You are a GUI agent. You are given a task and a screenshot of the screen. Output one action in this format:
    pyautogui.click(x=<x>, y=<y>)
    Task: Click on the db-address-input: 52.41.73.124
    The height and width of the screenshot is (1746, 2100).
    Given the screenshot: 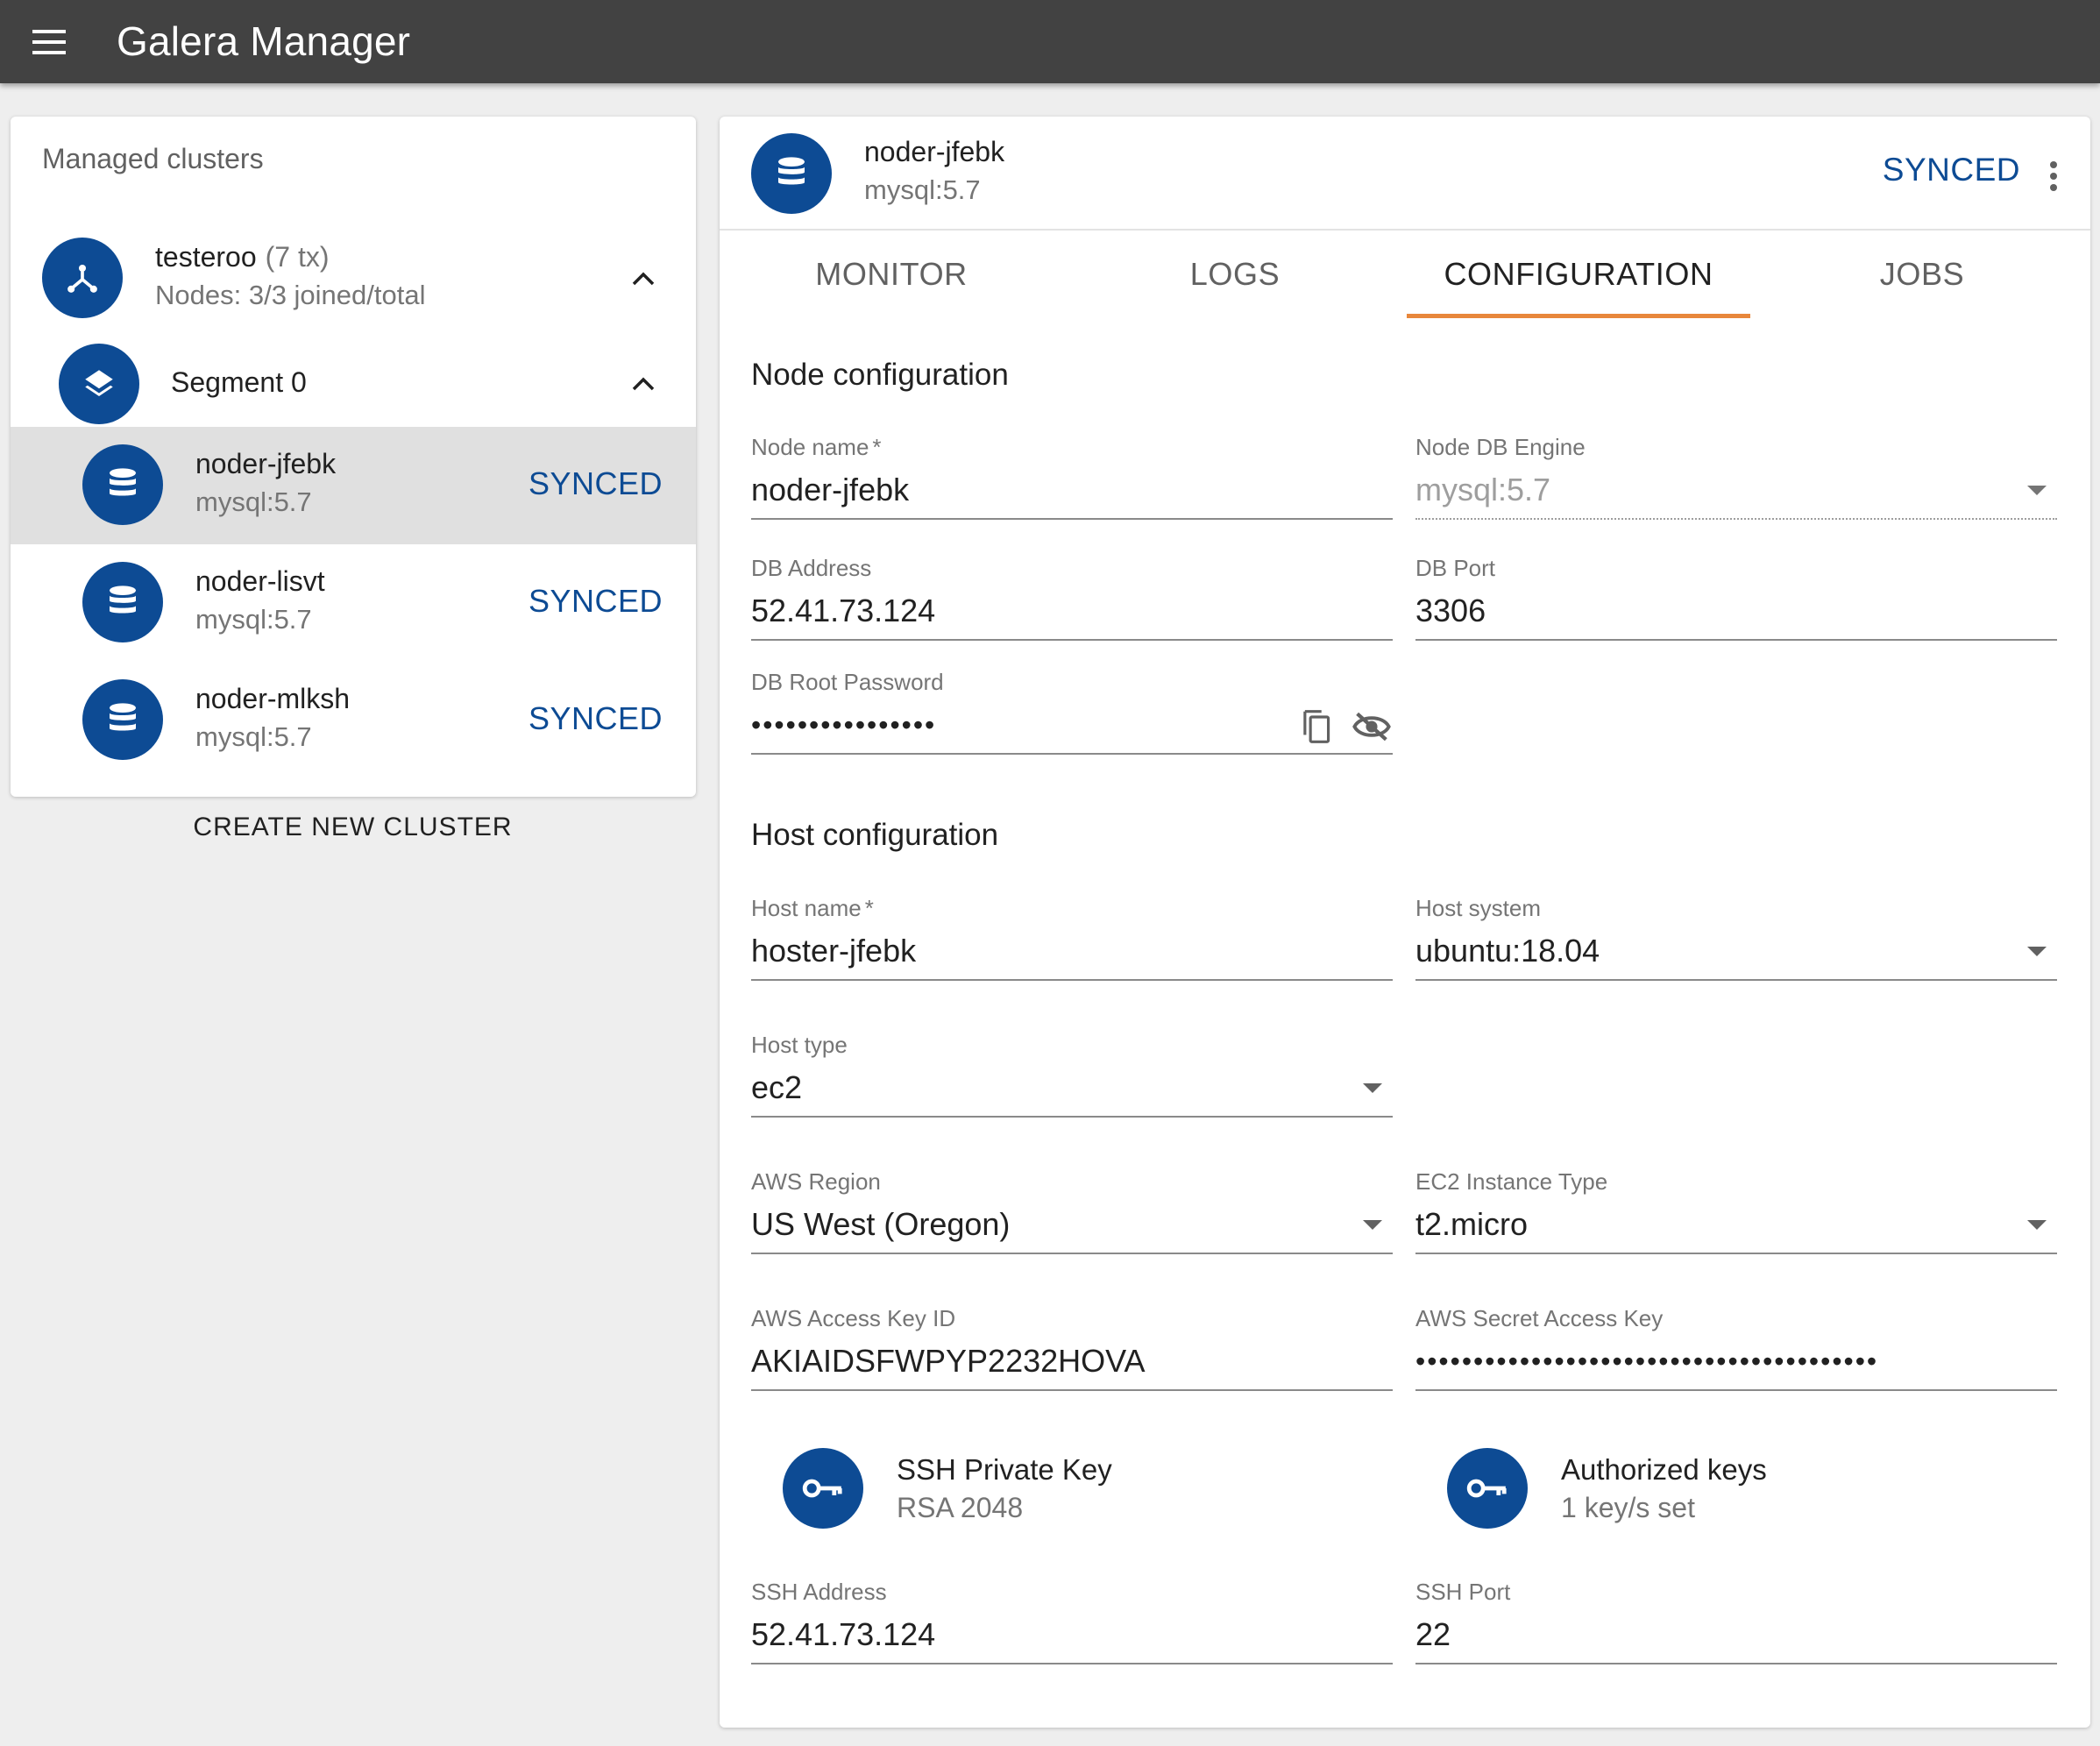 What is the action you would take?
    pyautogui.click(x=1072, y=610)
    